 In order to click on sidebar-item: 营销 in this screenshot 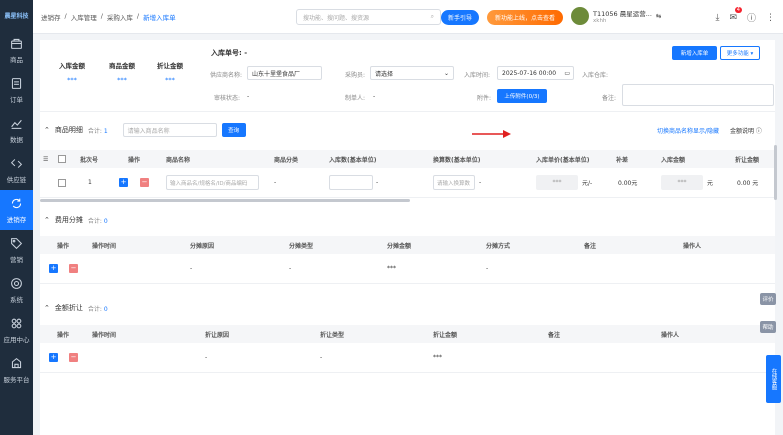, I will do `click(16, 250)`.